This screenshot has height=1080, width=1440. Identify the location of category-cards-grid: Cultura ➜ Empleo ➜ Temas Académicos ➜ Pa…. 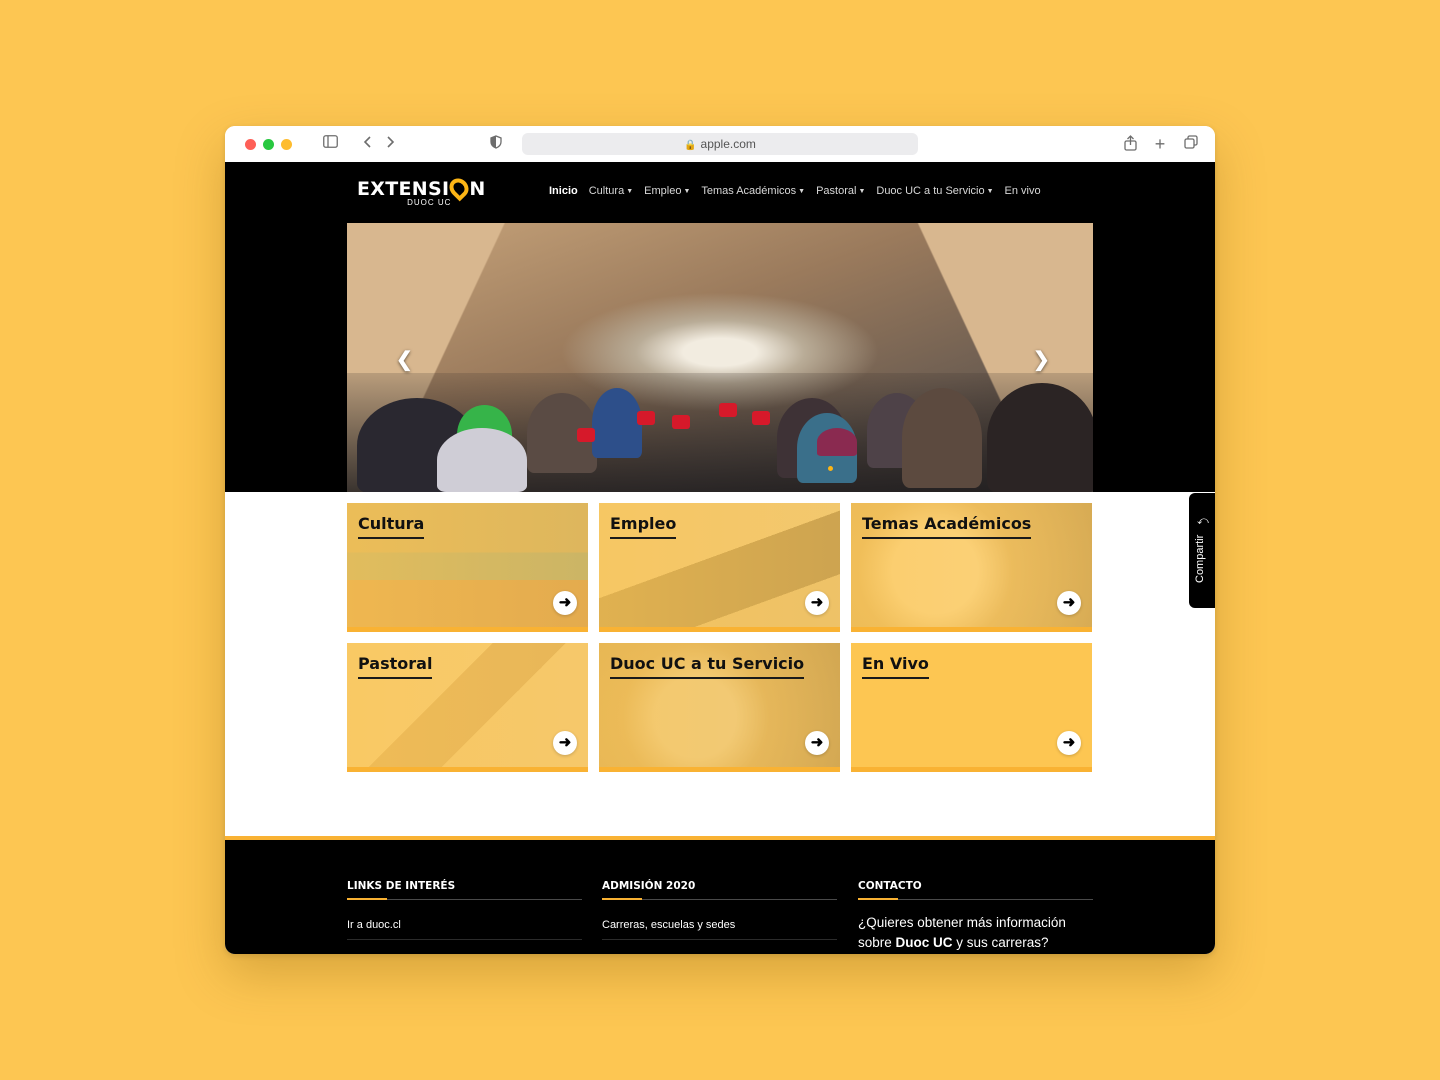
(720, 637).